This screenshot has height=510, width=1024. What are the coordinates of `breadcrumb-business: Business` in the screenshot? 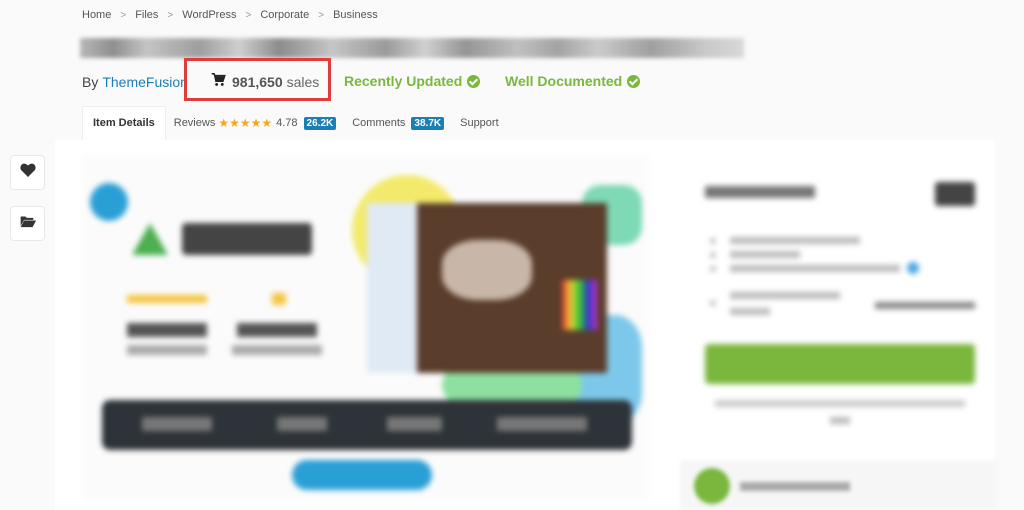 It's located at (355, 15).